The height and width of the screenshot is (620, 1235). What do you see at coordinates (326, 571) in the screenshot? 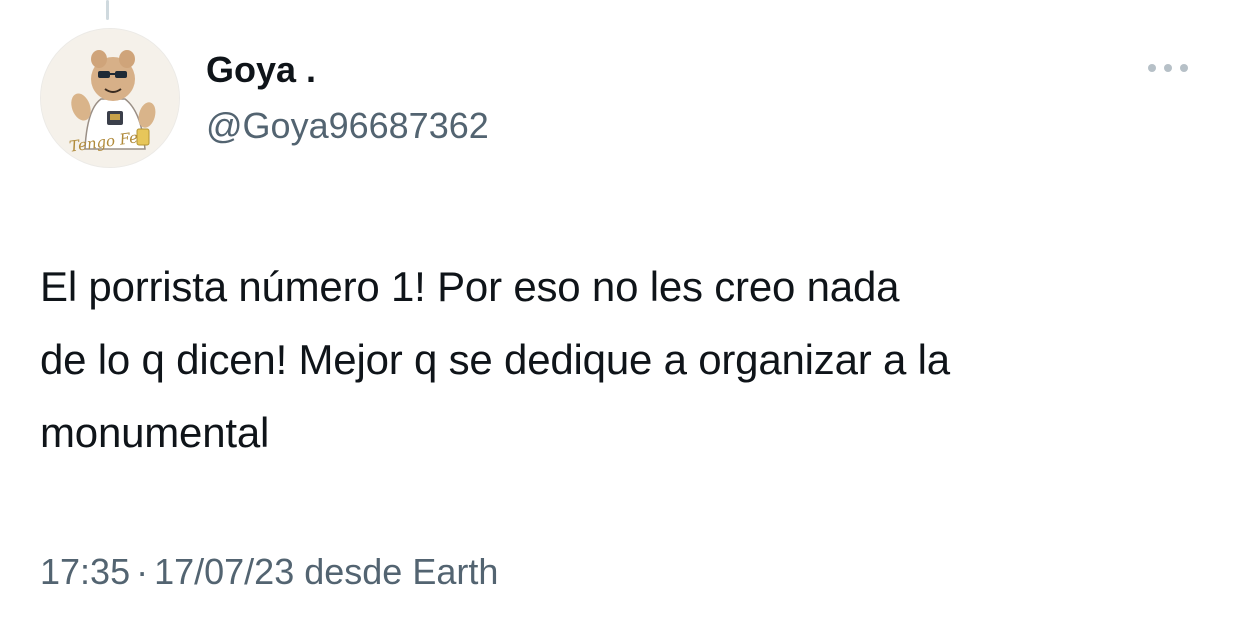
I see `tweet-date-source: 17/07/23 desde Earth` at bounding box center [326, 571].